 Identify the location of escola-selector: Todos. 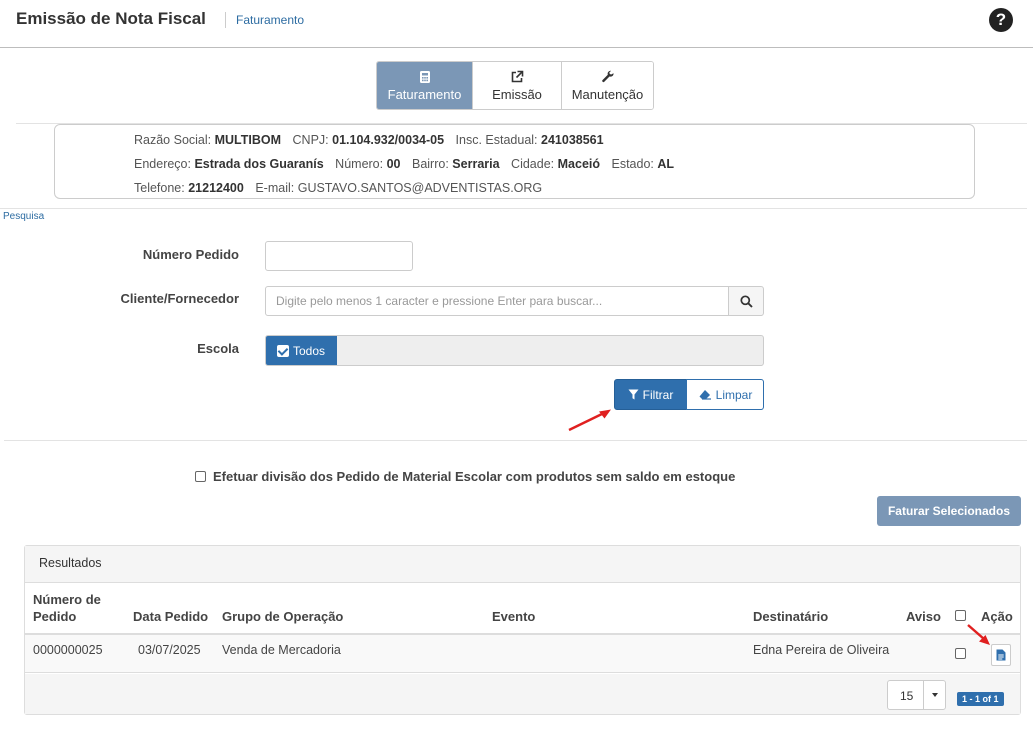
(514, 350).